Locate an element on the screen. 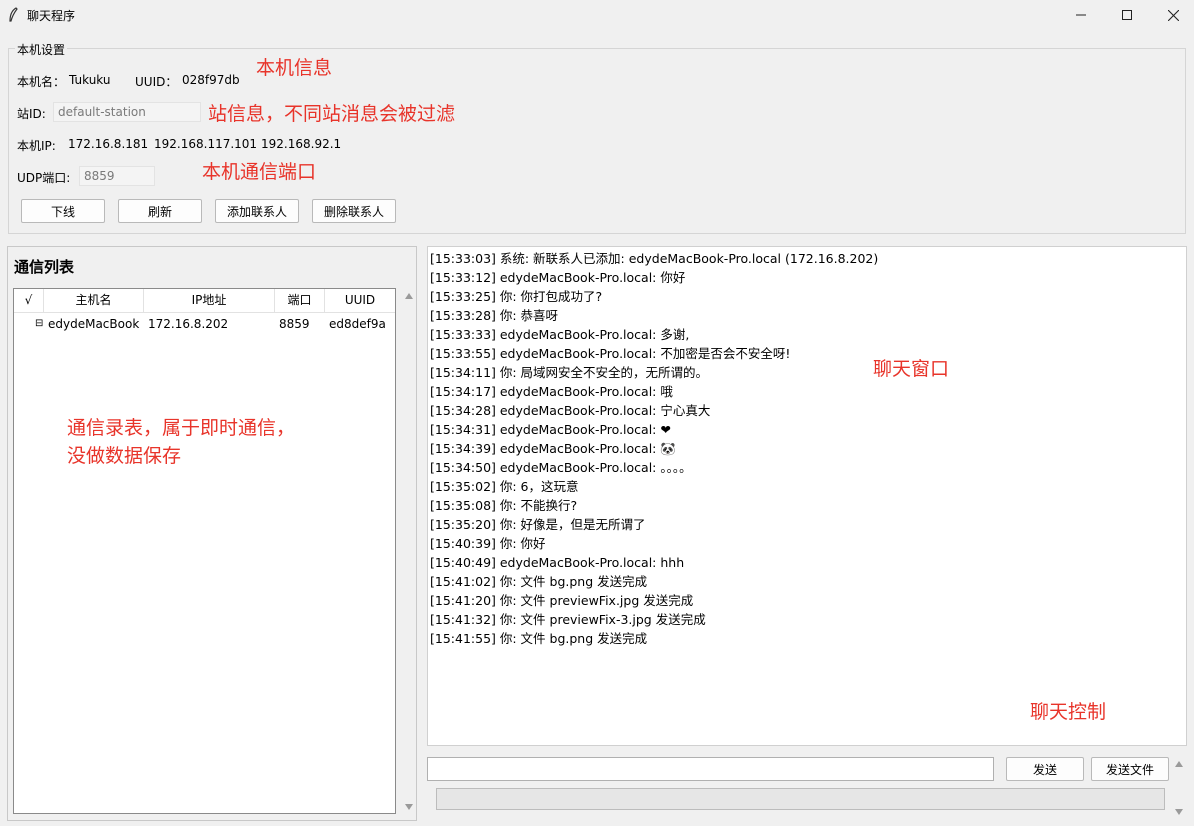 Image resolution: width=1194 pixels, height=826 pixels. add-contact-button: 添加联系人 is located at coordinates (257, 211).